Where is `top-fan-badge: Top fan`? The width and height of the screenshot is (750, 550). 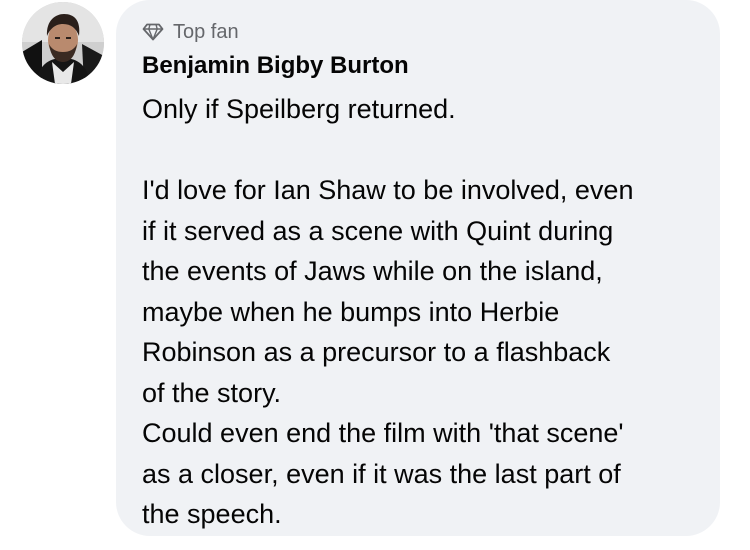
top-fan-badge: Top fan is located at coordinates (190, 32).